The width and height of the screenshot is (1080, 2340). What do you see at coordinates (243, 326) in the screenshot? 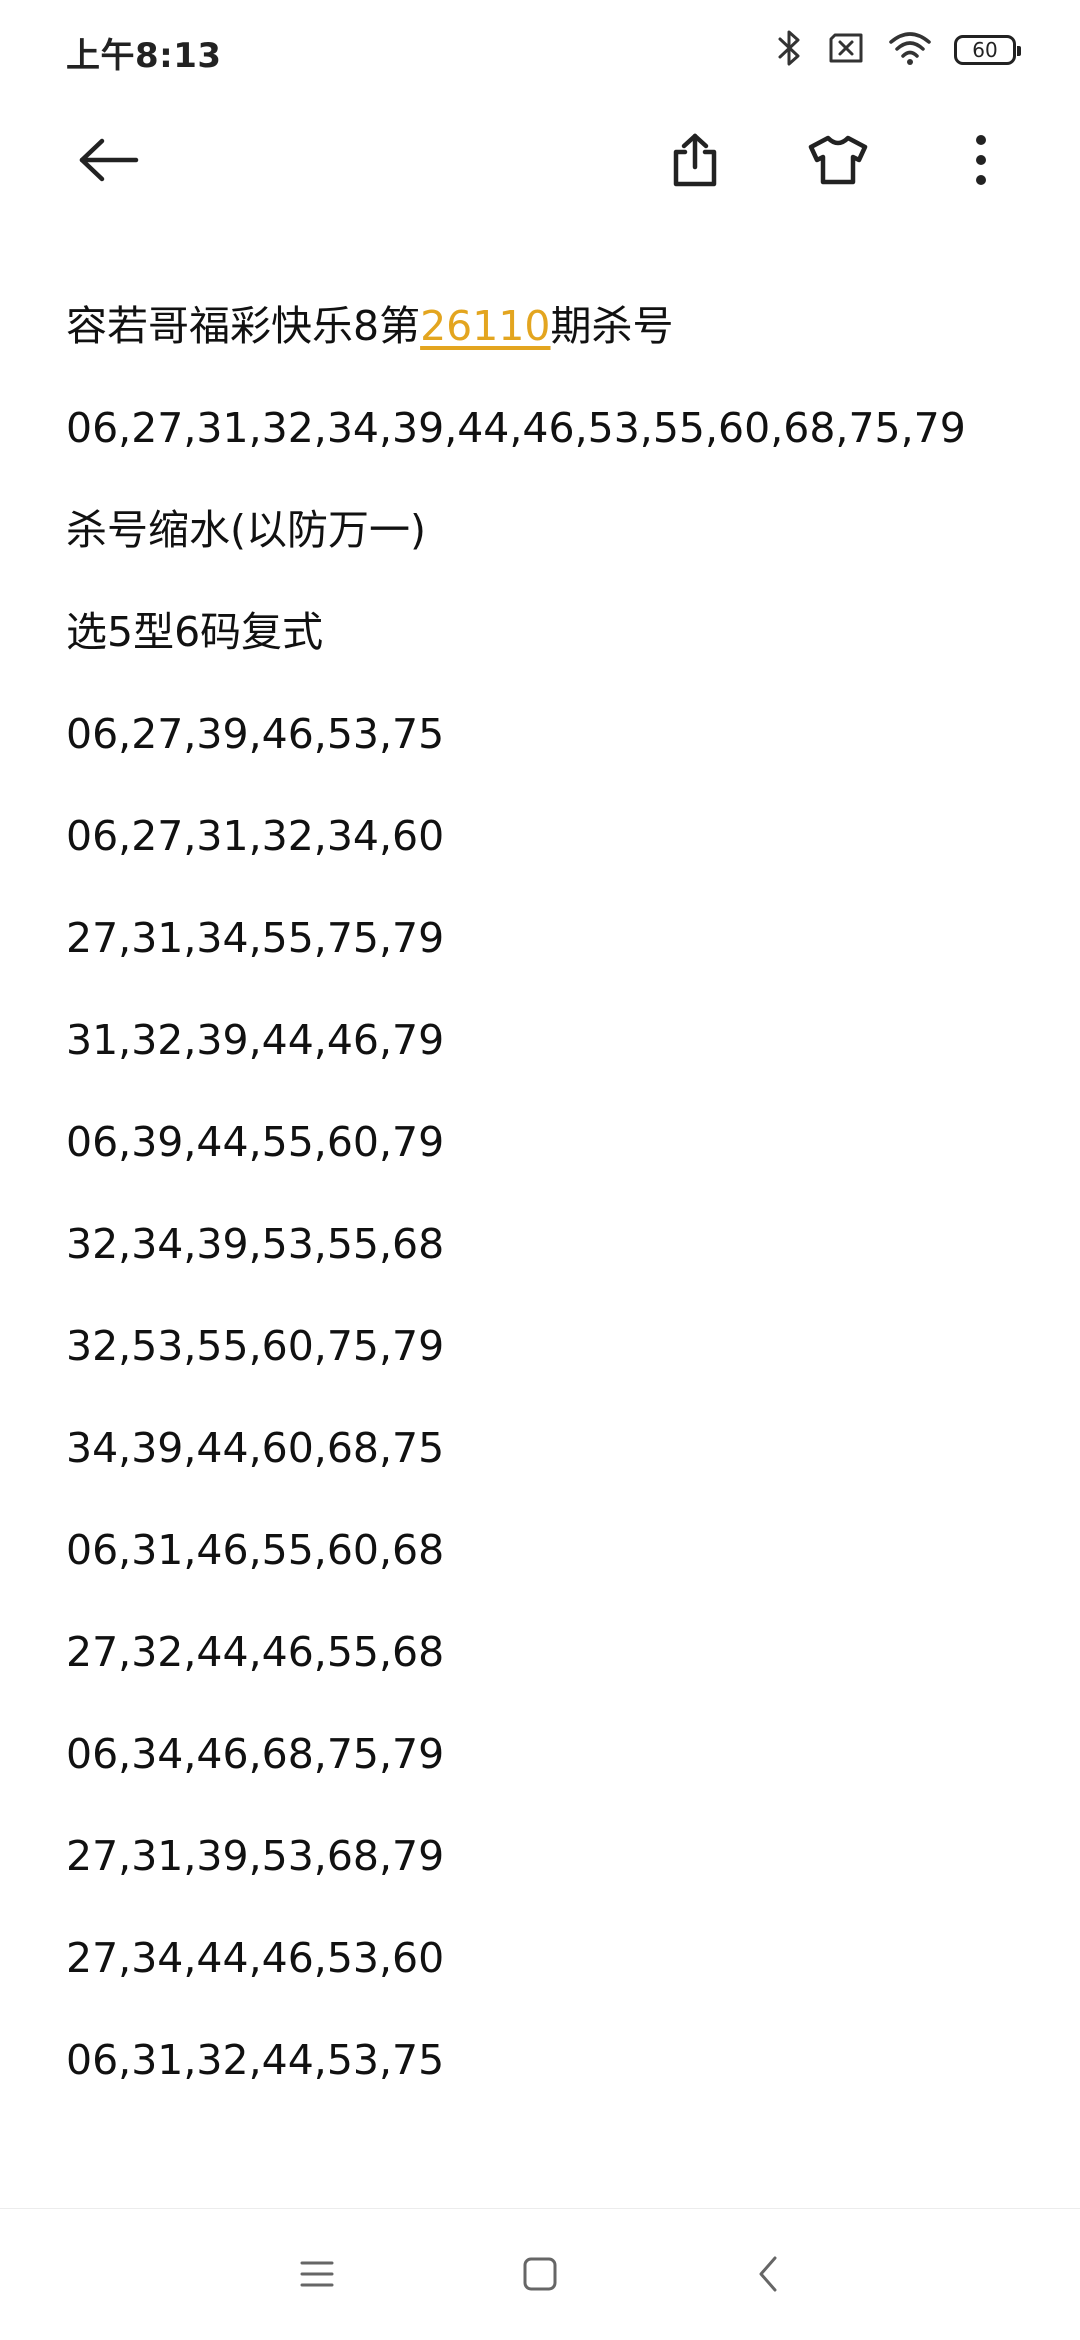
I see `title-prefix: 容若哥福彩快乐8第` at bounding box center [243, 326].